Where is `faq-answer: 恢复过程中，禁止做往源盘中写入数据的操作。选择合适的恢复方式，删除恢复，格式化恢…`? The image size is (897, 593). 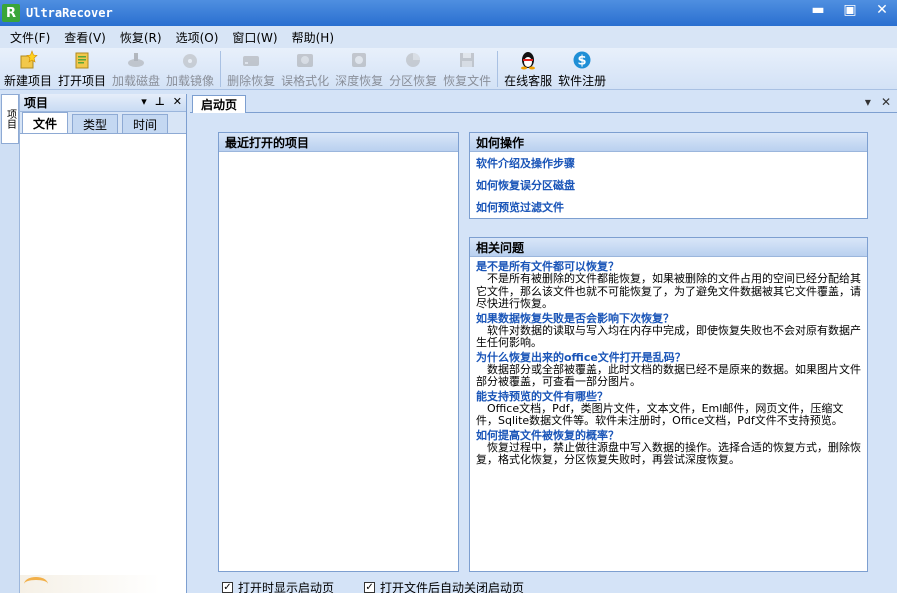 faq-answer: 恢复过程中，禁止做往源盘中写入数据的操作。选择合适的恢复方式，删除恢复，格式化恢… is located at coordinates (668, 453).